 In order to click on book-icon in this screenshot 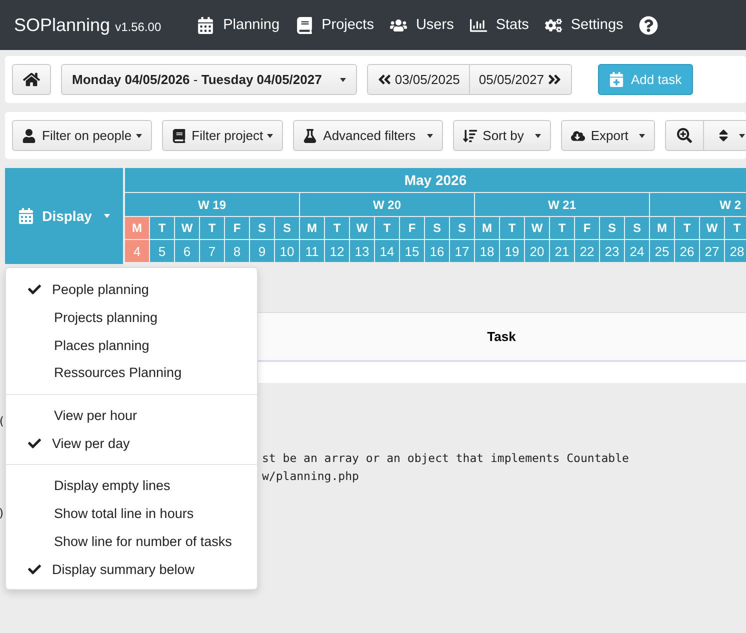, I will do `click(304, 25)`.